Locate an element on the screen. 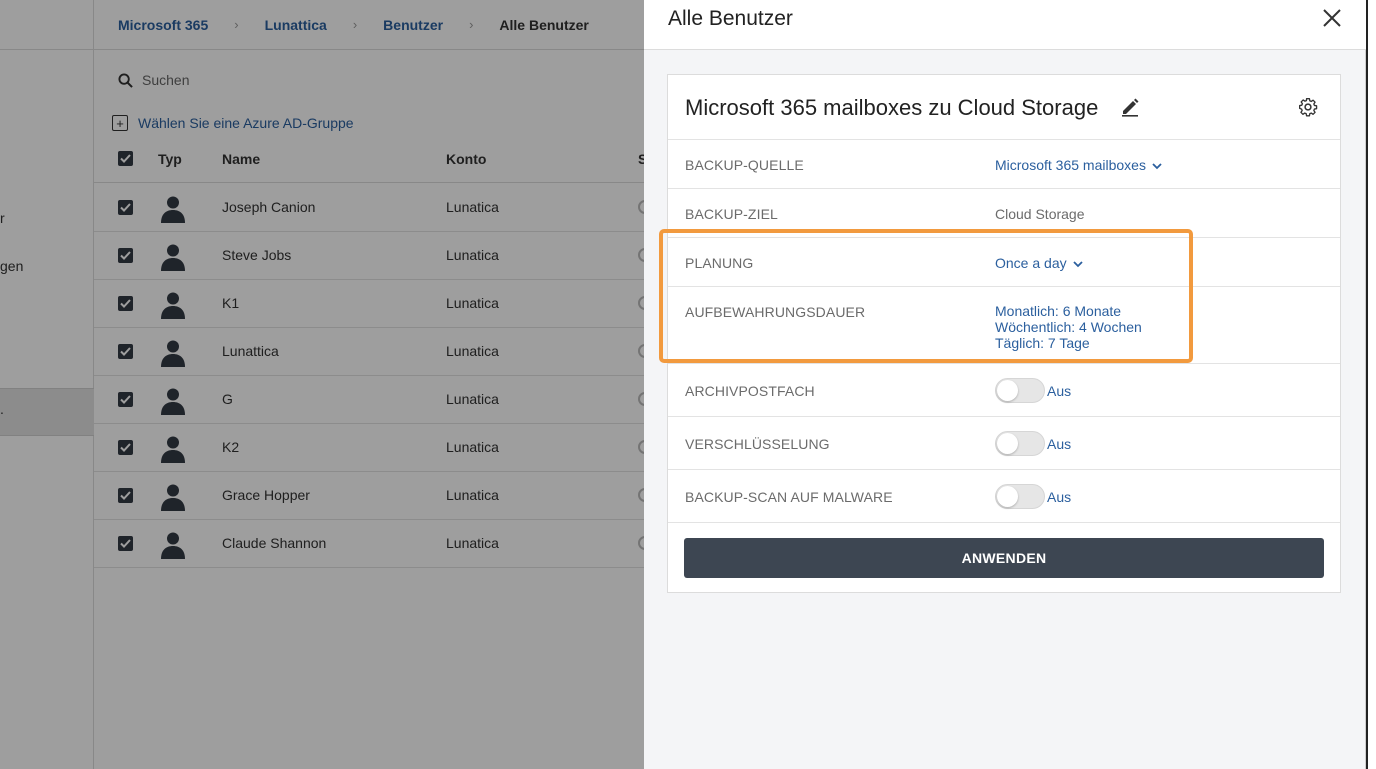 The height and width of the screenshot is (769, 1376). archive-mailbox-state: Aus is located at coordinates (1059, 391).